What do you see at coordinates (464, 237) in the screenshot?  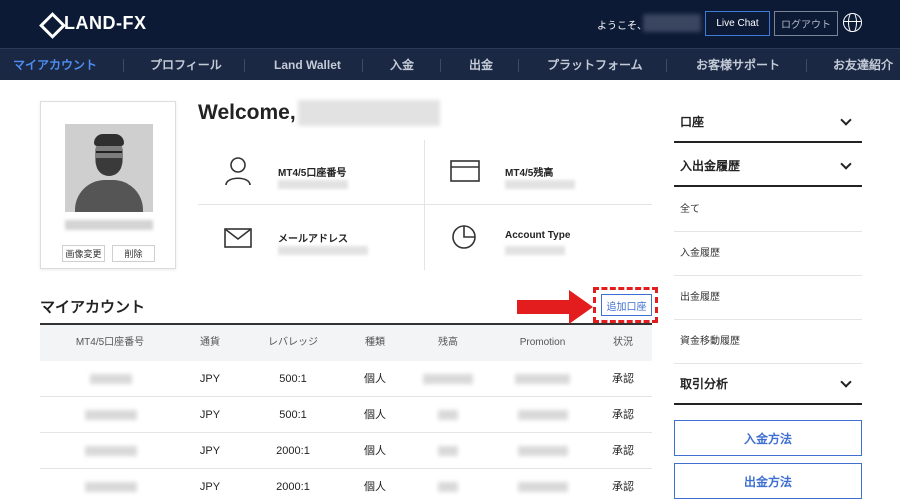 I see `pie-chart-icon` at bounding box center [464, 237].